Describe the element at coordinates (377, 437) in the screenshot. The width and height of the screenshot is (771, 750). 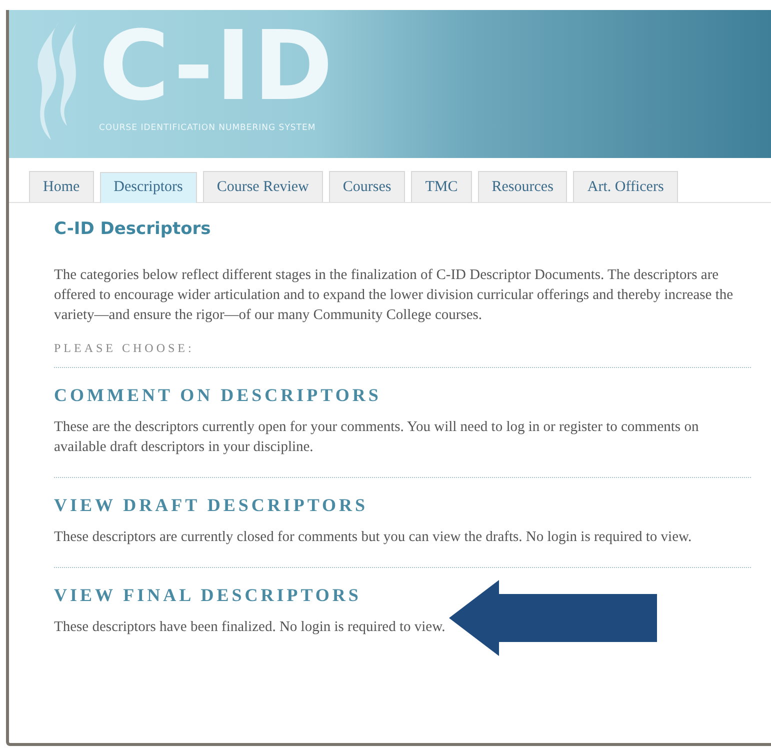
I see `section-description: These are the descriptors currently open for your comments. You will need to log in or register to comments on available draft descriptors in your discipline.` at that location.